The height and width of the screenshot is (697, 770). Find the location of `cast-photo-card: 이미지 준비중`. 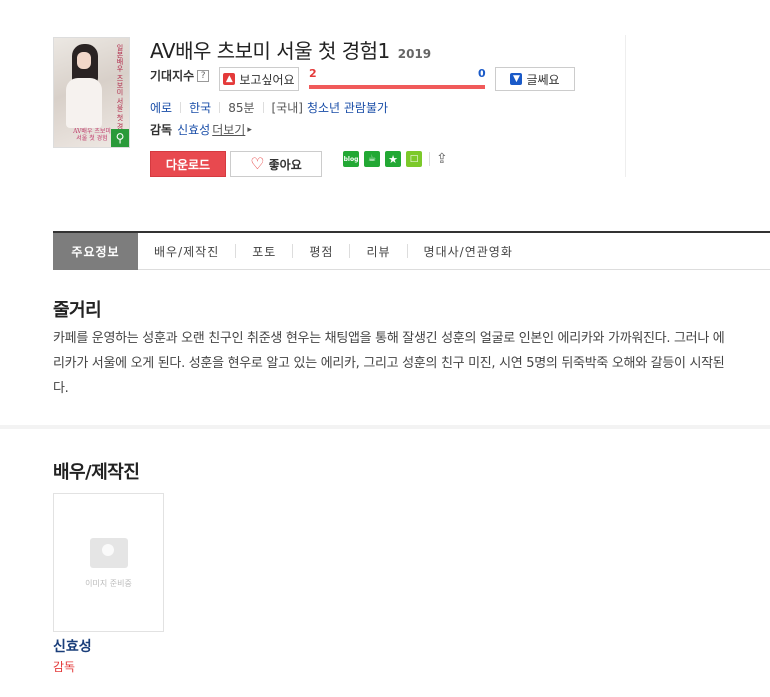

cast-photo-card: 이미지 준비중 is located at coordinates (108, 562).